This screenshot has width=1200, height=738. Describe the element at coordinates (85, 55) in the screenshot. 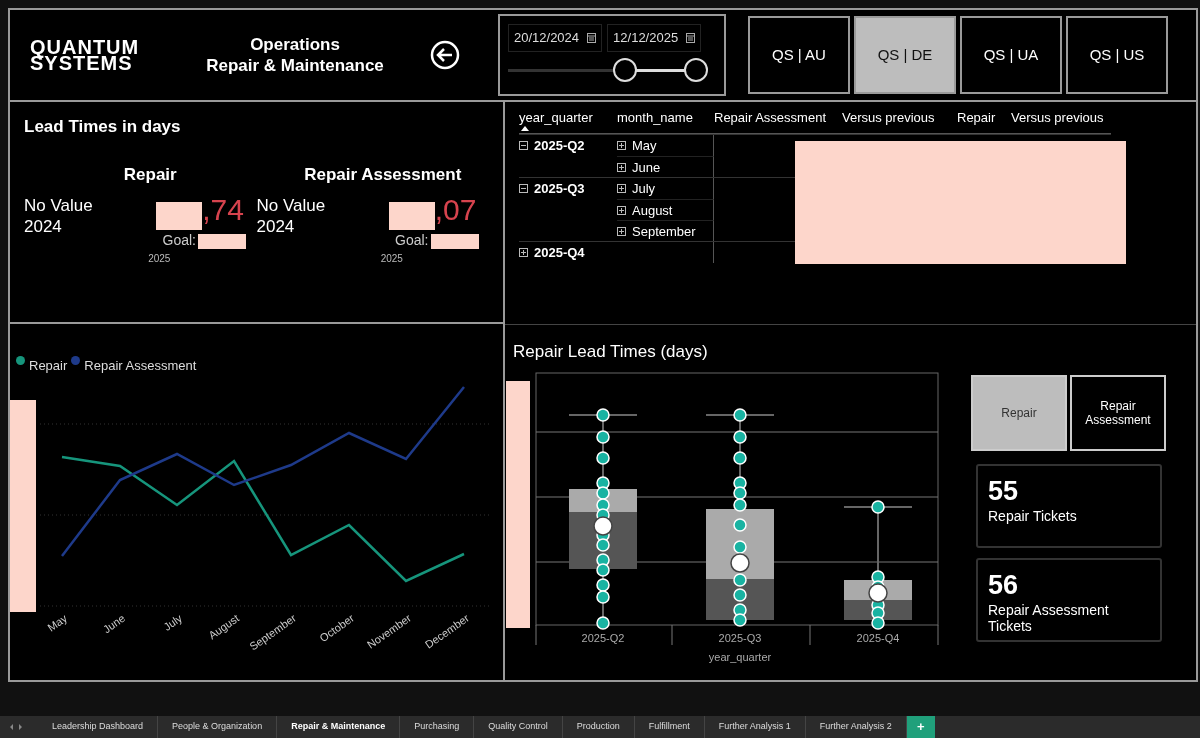

I see `logo: QUANTUM SYSTEMS` at that location.